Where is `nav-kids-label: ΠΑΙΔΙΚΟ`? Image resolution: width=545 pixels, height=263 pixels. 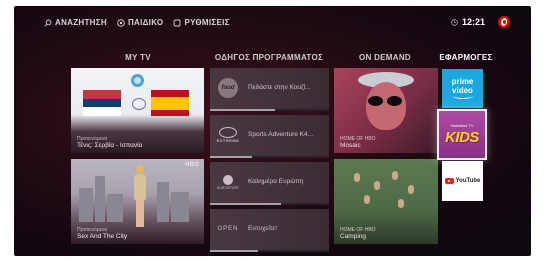 nav-kids-label: ΠΑΙΔΙΚΟ is located at coordinates (145, 22).